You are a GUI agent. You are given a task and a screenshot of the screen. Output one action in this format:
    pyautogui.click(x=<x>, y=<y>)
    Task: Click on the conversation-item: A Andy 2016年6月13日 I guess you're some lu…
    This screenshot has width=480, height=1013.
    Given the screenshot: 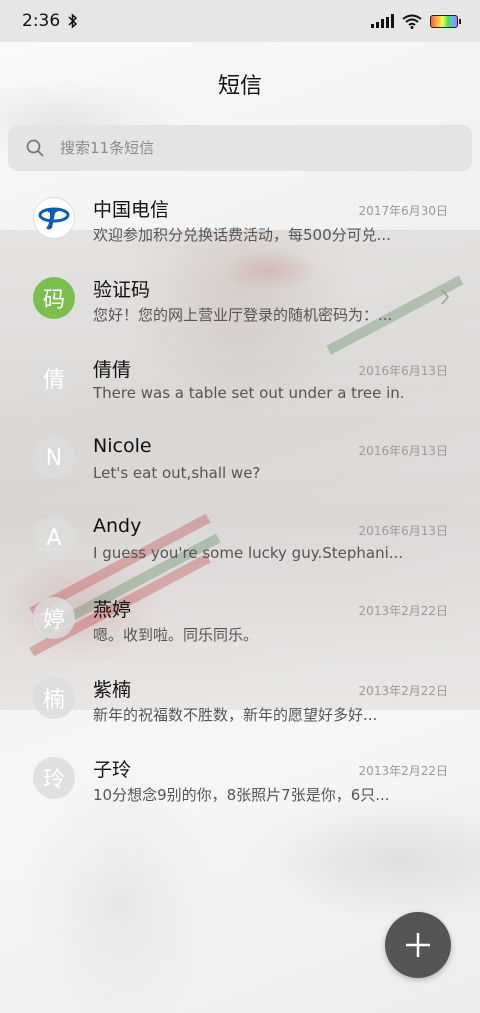 What is the action you would take?
    pyautogui.click(x=240, y=540)
    